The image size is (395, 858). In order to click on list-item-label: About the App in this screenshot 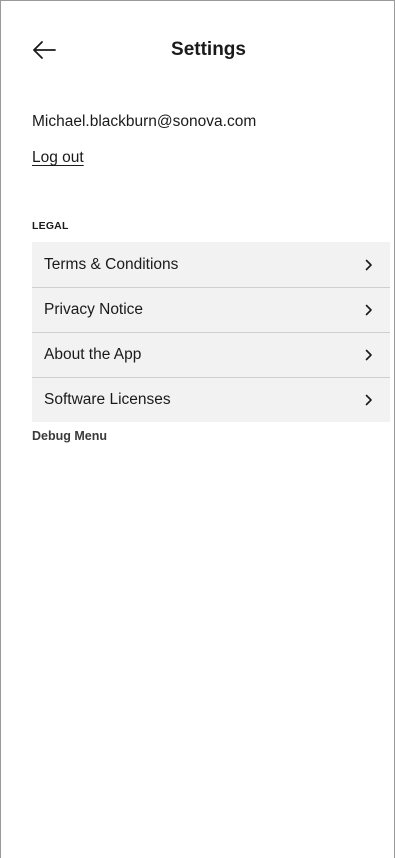, I will do `click(93, 354)`.